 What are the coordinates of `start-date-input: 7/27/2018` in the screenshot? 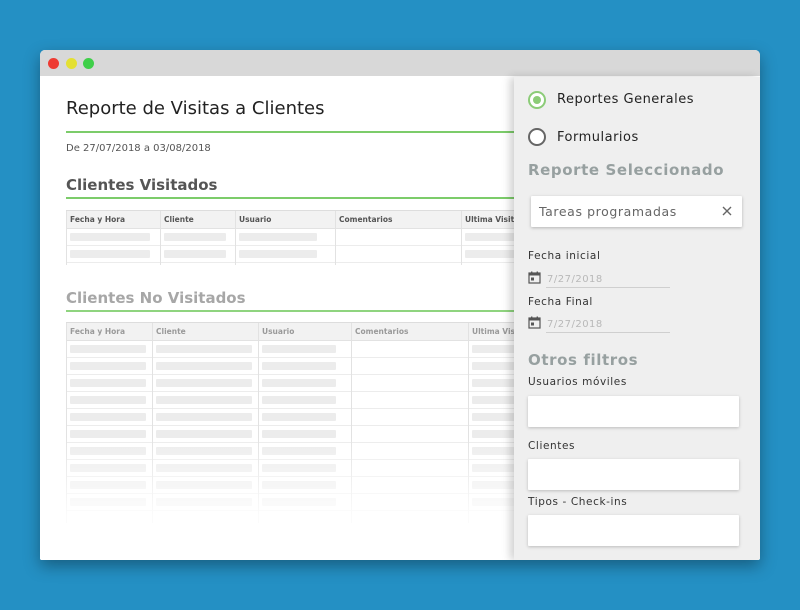 It's located at (608, 280).